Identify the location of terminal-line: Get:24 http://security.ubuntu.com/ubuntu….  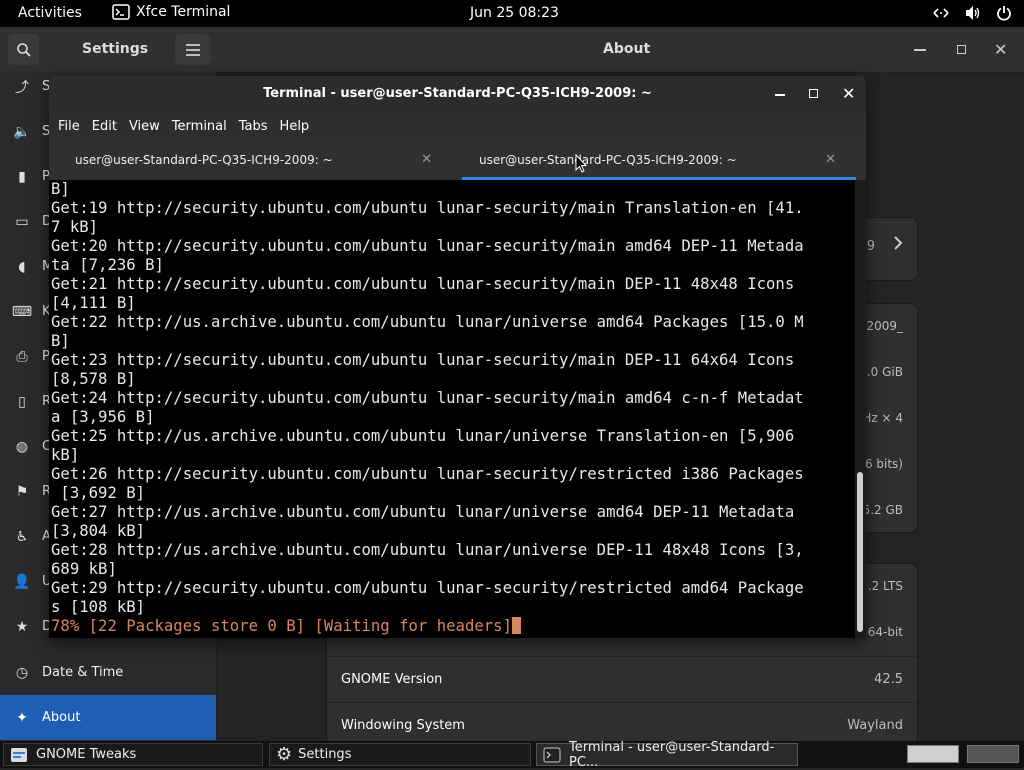
(427, 398).